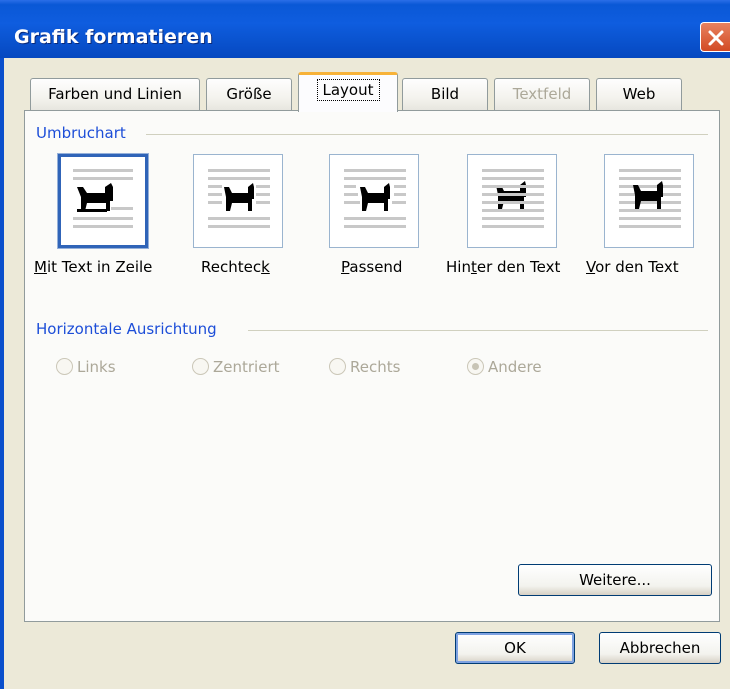  What do you see at coordinates (96, 367) in the screenshot?
I see `radio-label: Links` at bounding box center [96, 367].